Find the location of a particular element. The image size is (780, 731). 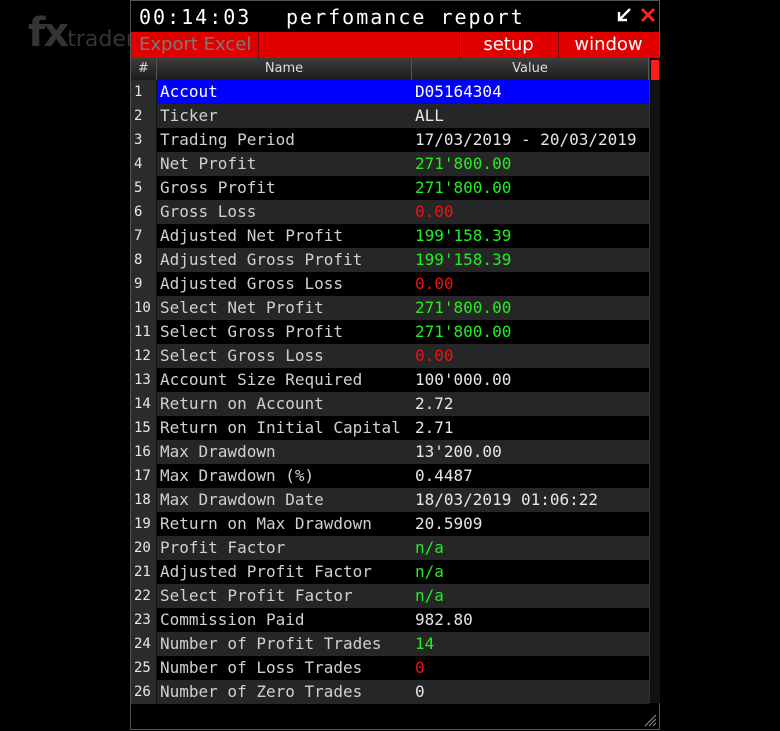

row-index: 23 is located at coordinates (144, 620).